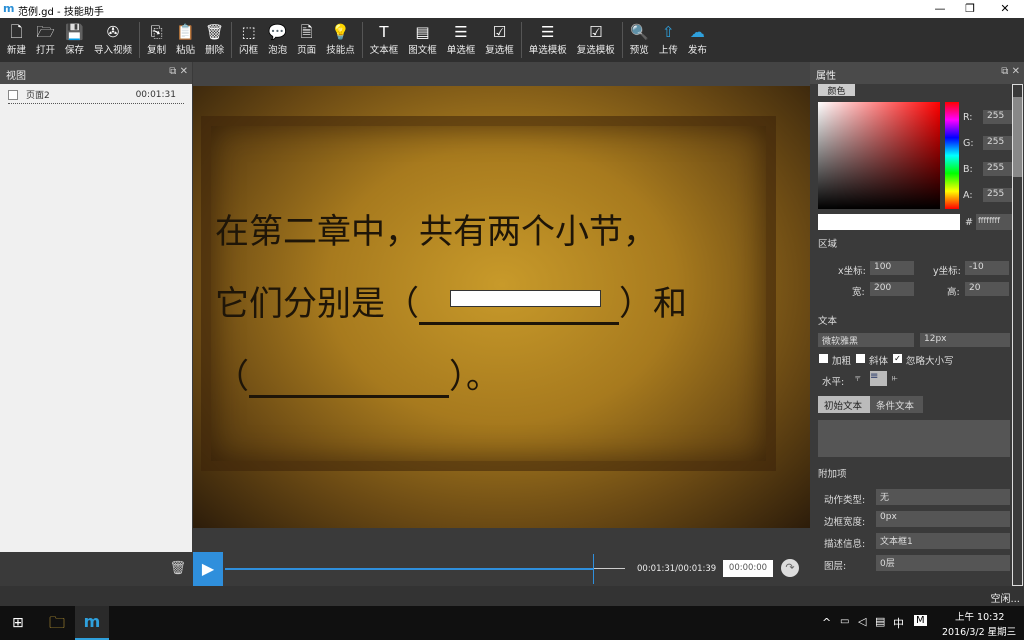 The image size is (1024, 640). I want to click on toolbar-label: 文本框, so click(384, 50).